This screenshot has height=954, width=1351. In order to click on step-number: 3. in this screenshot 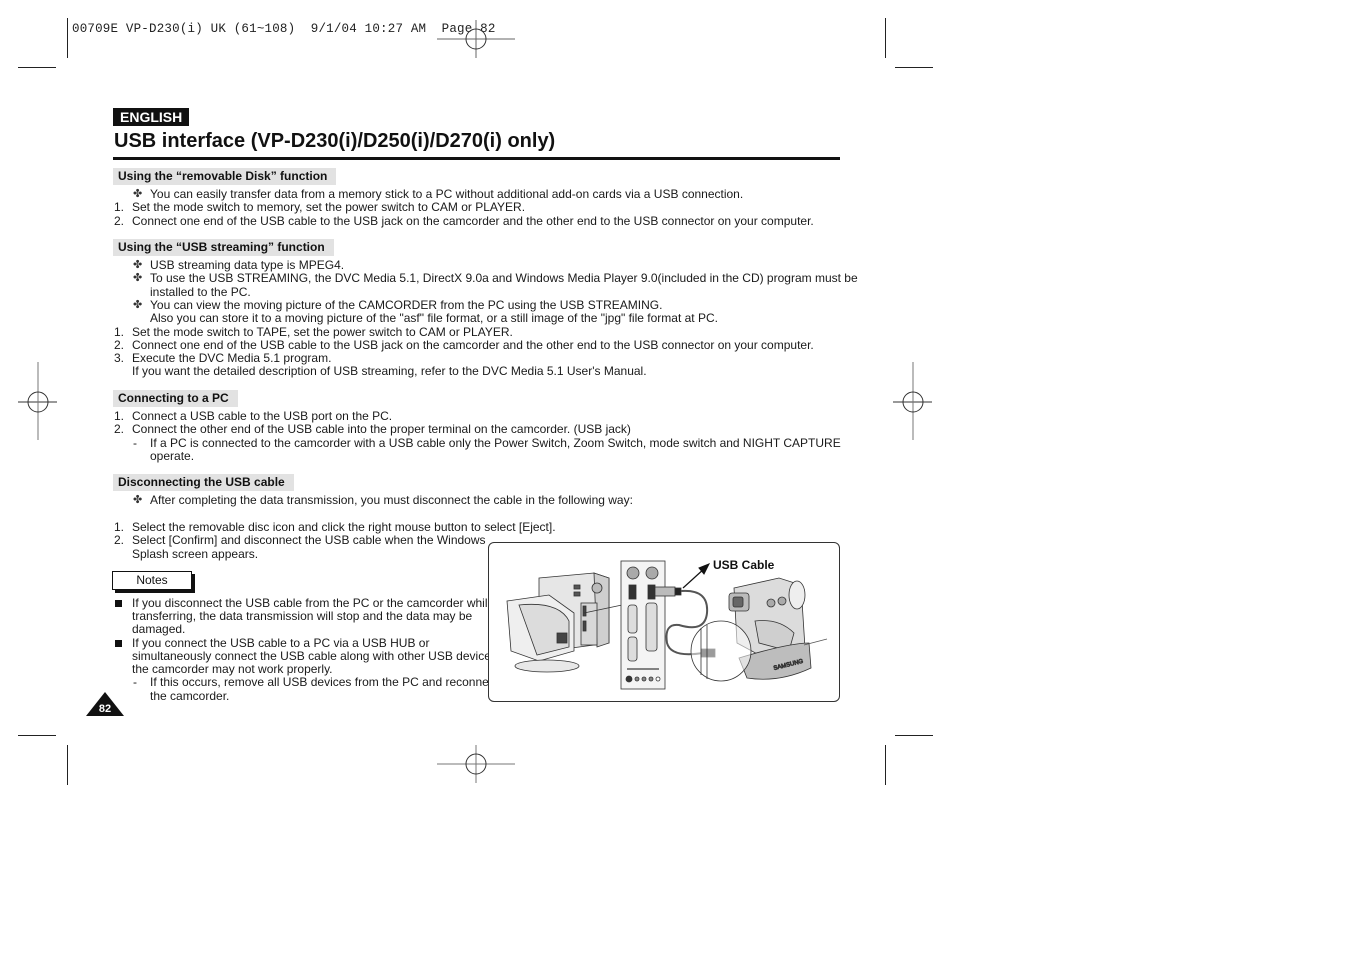, I will do `click(119, 358)`.